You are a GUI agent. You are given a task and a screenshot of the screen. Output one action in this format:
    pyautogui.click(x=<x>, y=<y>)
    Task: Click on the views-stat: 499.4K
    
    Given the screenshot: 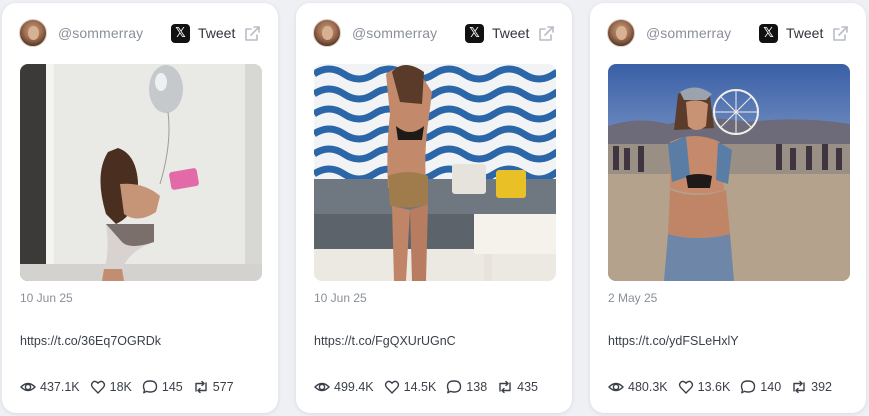 What is the action you would take?
    pyautogui.click(x=344, y=387)
    